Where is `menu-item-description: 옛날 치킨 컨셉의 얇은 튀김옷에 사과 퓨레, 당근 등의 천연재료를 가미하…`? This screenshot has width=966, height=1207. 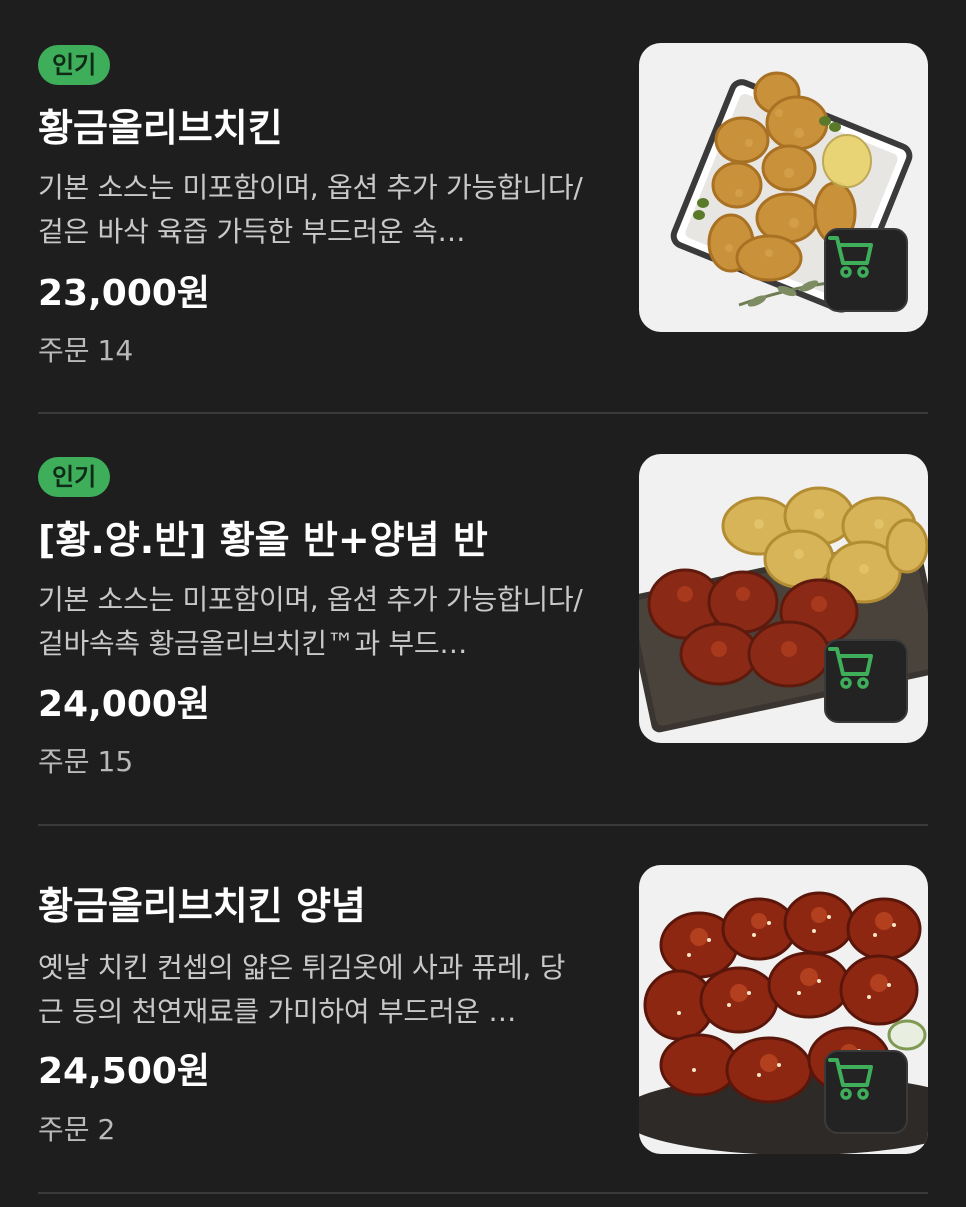
menu-item-description: 옛날 치킨 컨셉의 얇은 튀김옷에 사과 퓨레, 당근 등의 천연재료를 가미하… is located at coordinates (302, 989).